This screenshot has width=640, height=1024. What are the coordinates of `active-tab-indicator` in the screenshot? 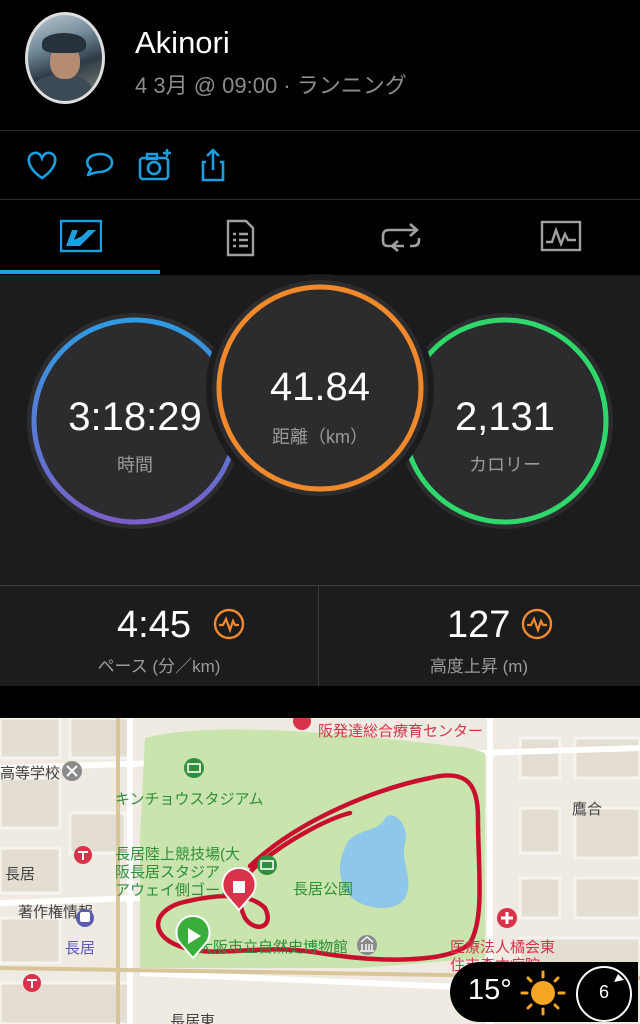 It's located at (80, 272).